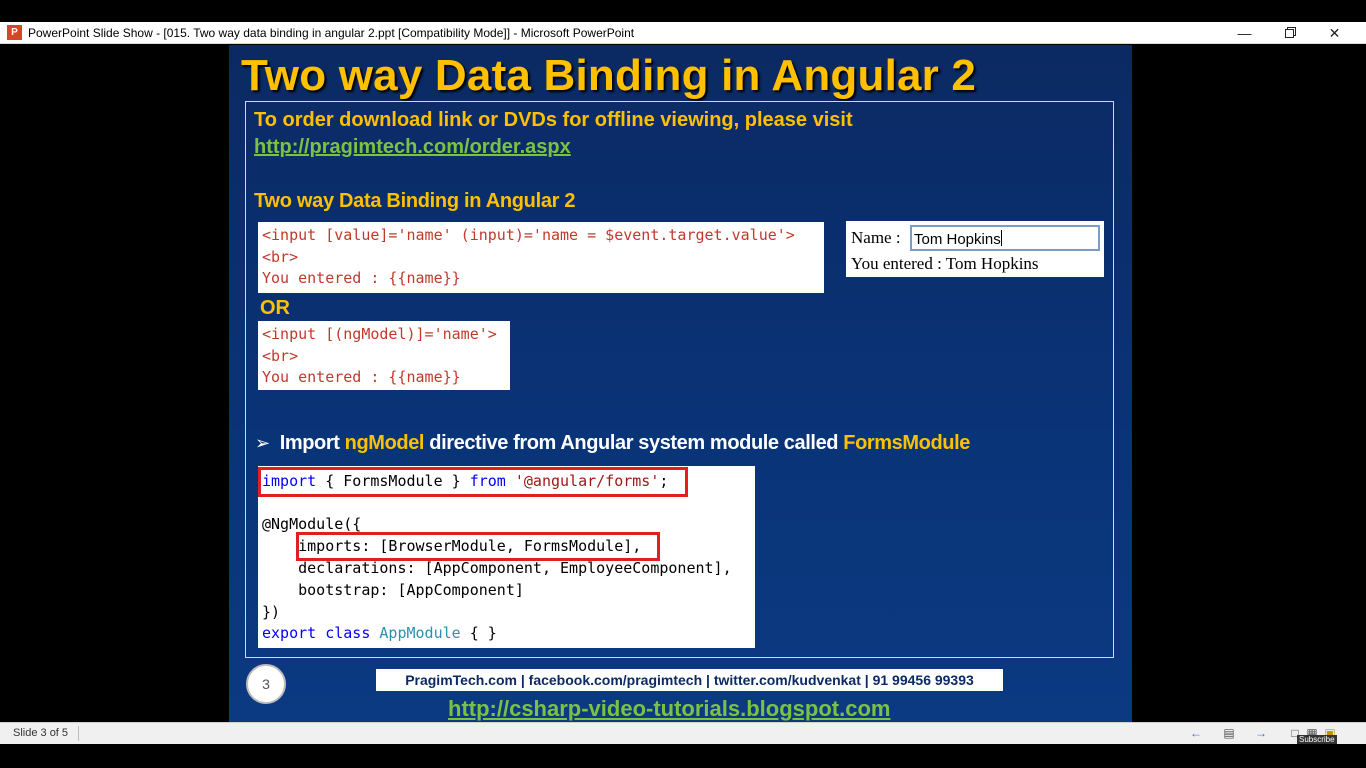 The image size is (1366, 768). I want to click on powerpoint-app-icon: P, so click(14, 32).